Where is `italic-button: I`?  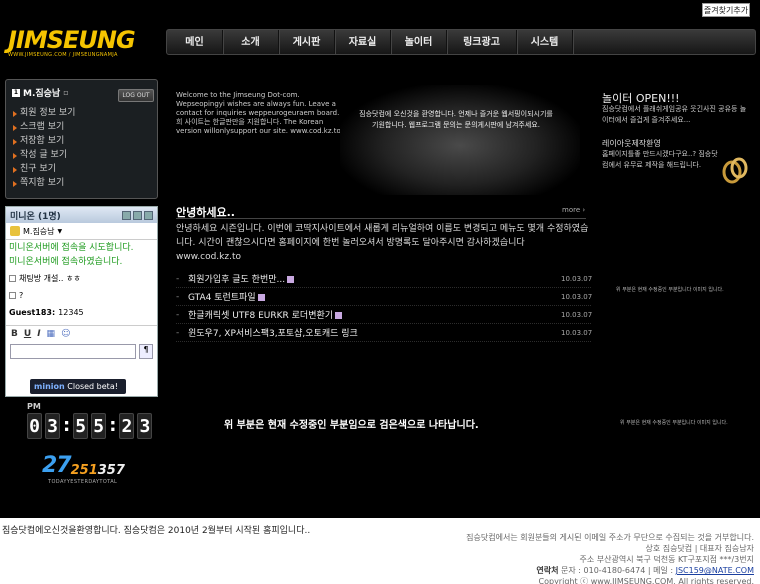
italic-button: I is located at coordinates (38, 334).